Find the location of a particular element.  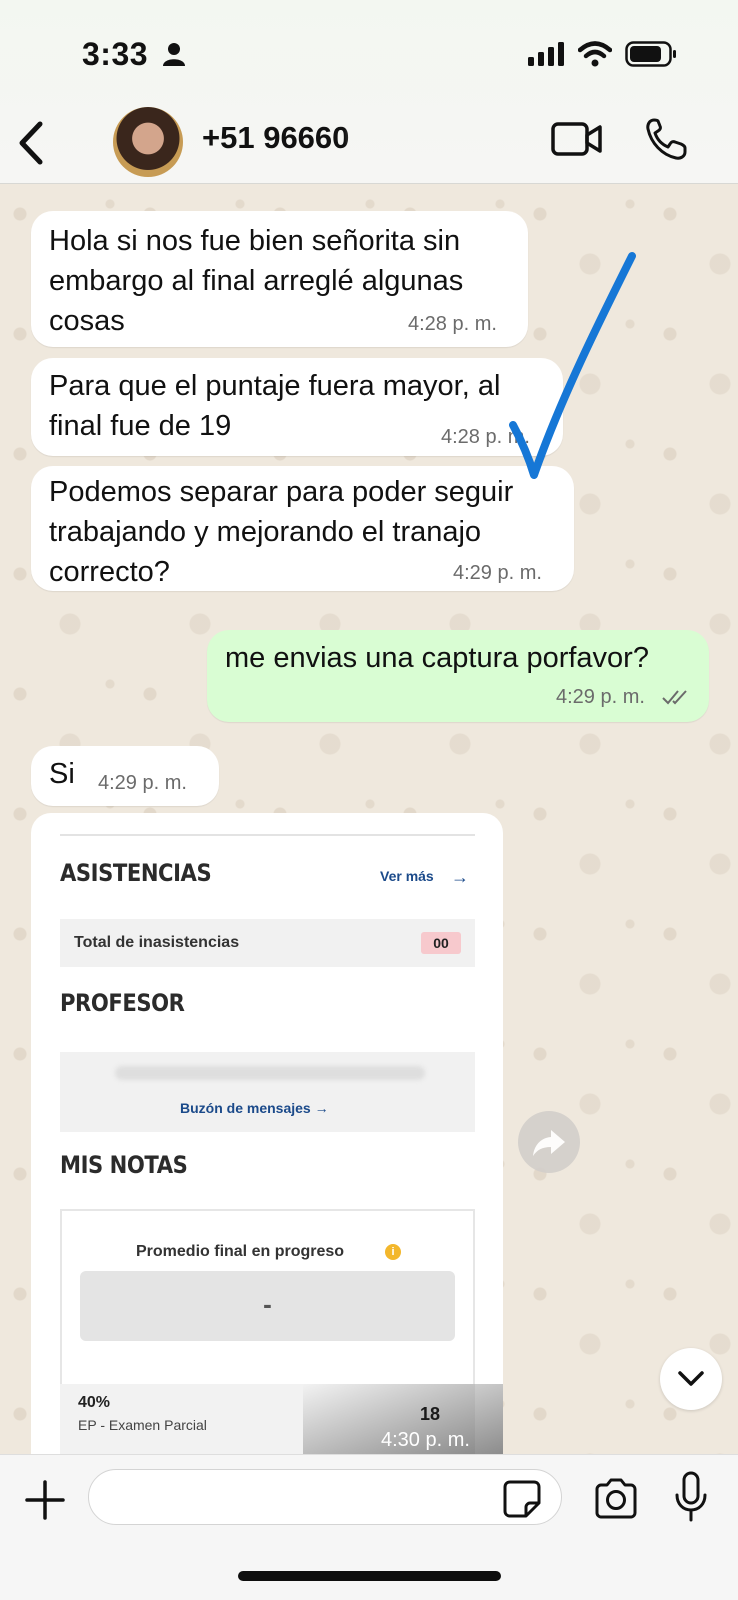

scroll-to-bottom-button is located at coordinates (691, 1379).